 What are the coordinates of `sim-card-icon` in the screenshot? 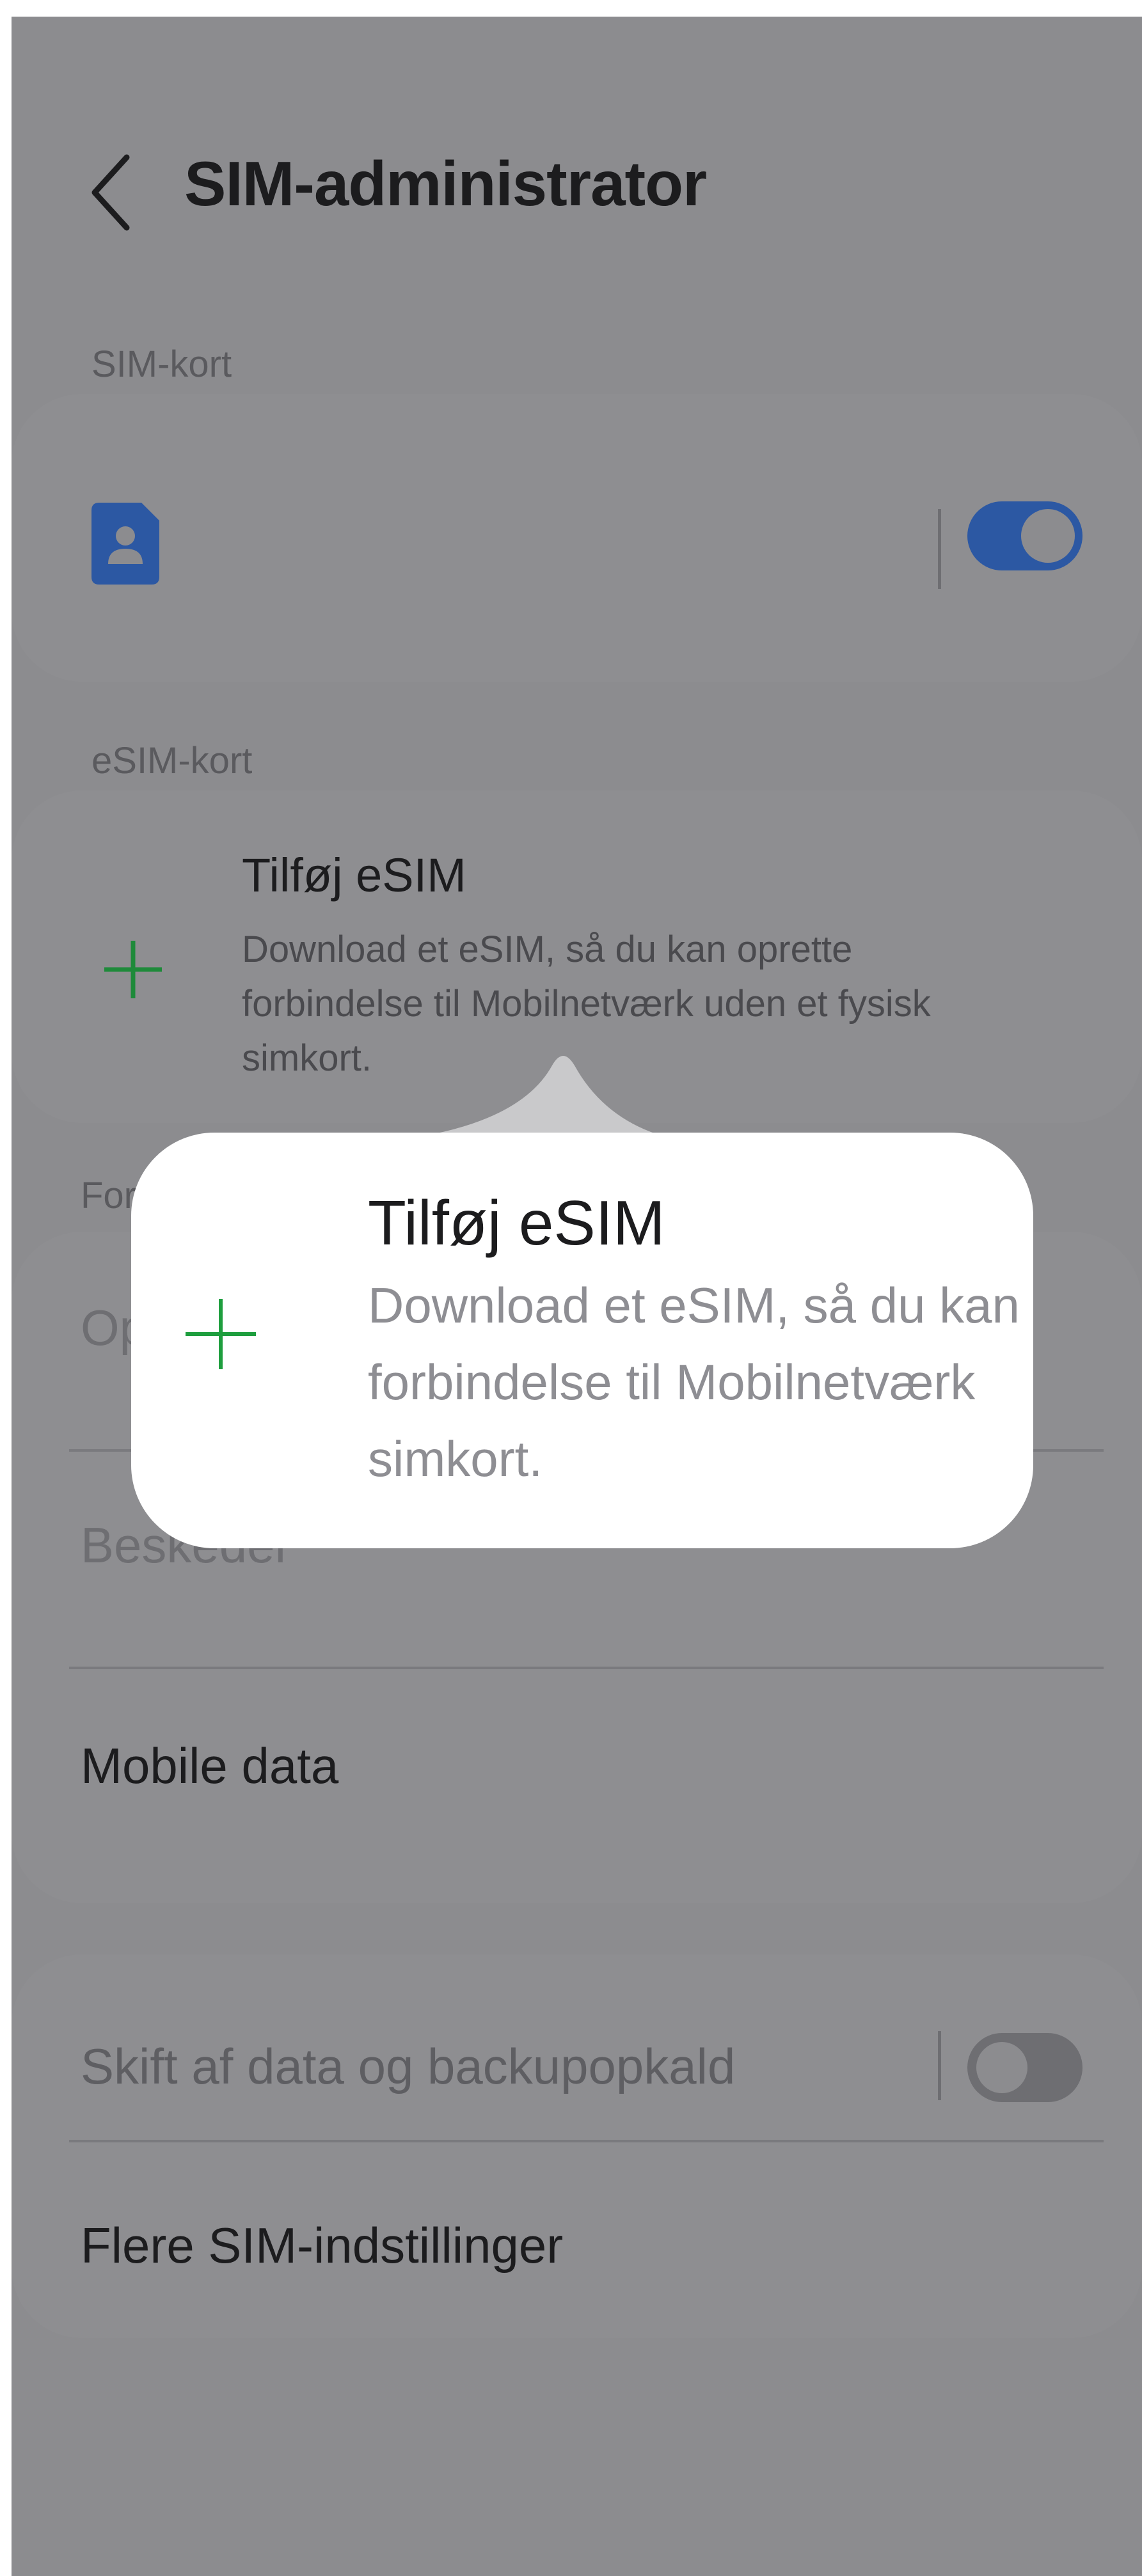 It's located at (125, 544).